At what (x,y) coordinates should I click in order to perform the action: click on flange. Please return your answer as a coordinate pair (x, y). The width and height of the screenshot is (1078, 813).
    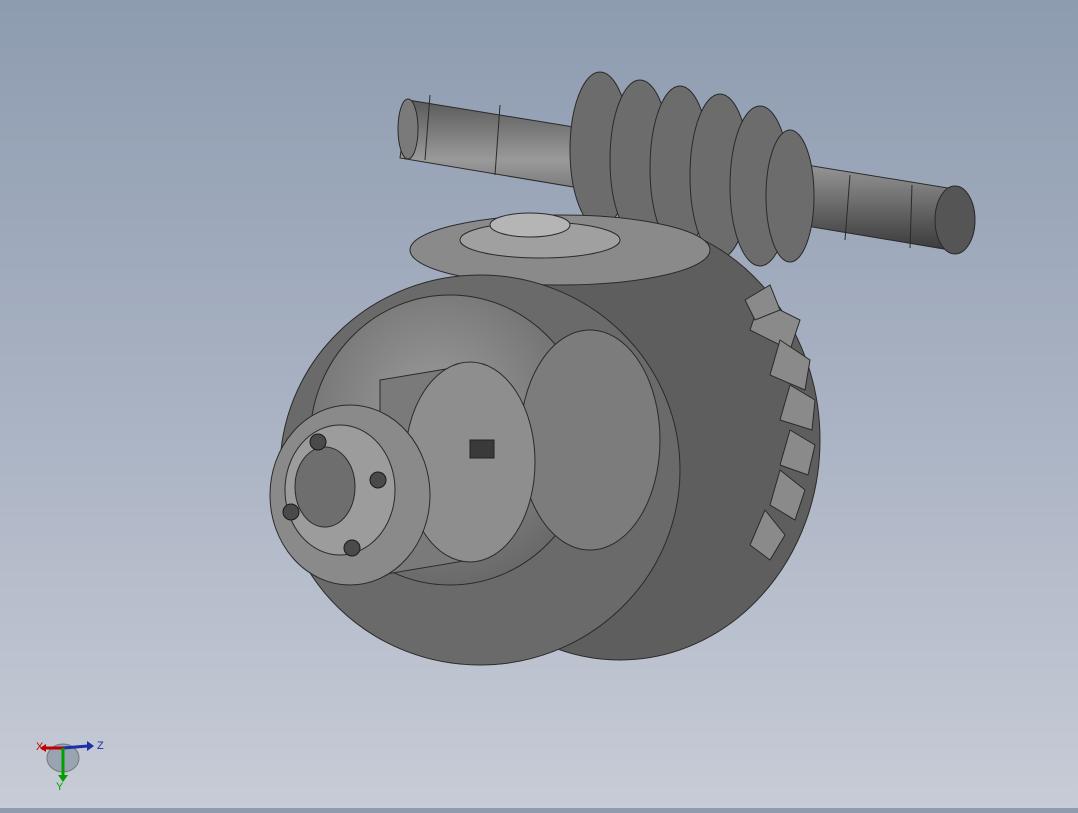
    Looking at the image, I should click on (350, 495).